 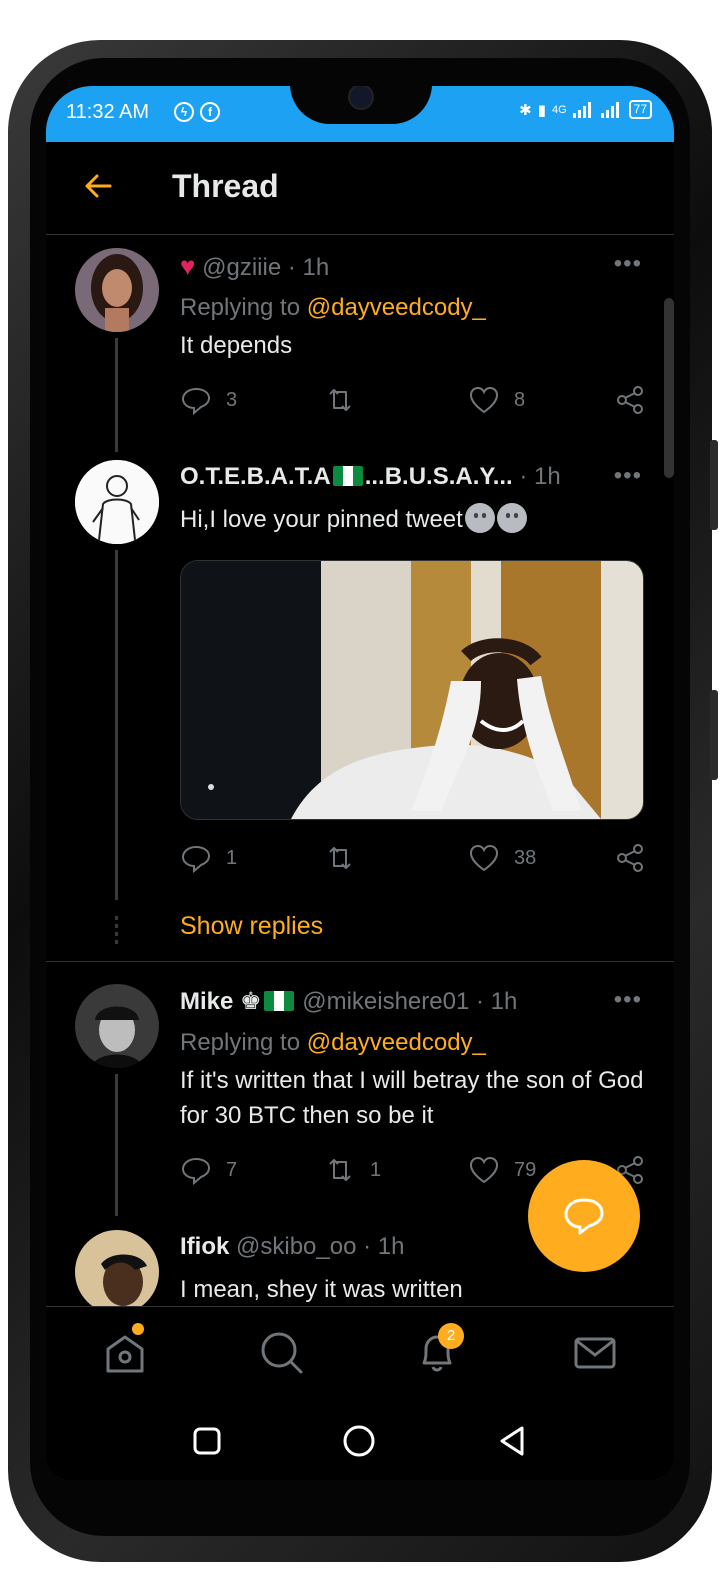 I want to click on reply-button: 7, so click(x=208, y=1170).